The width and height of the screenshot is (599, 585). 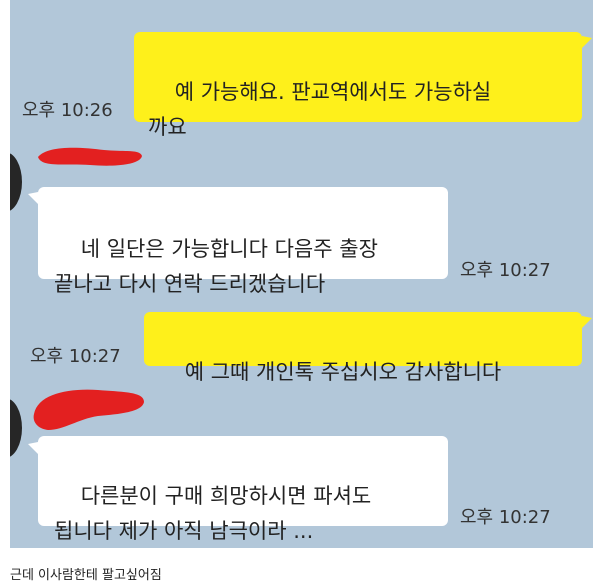 I want to click on my-message-bubble: 예 그때 개인톡 주십시오 감사합니다, so click(x=363, y=348).